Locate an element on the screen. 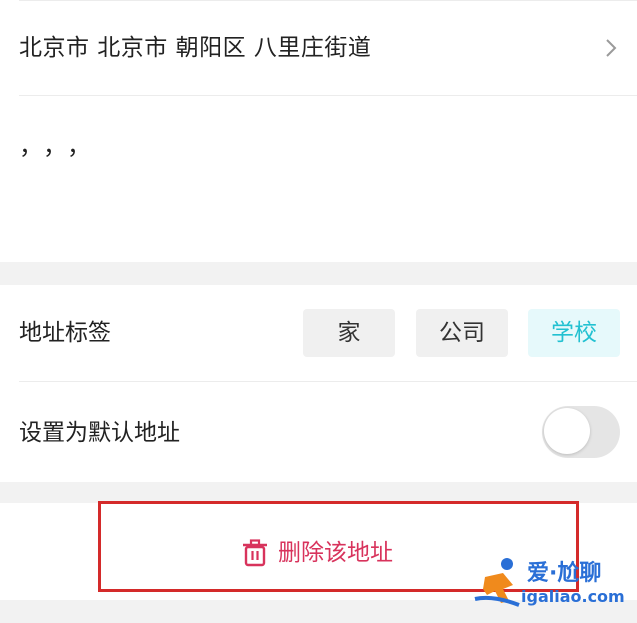 The image size is (637, 623). tag-school: 学校 is located at coordinates (574, 333).